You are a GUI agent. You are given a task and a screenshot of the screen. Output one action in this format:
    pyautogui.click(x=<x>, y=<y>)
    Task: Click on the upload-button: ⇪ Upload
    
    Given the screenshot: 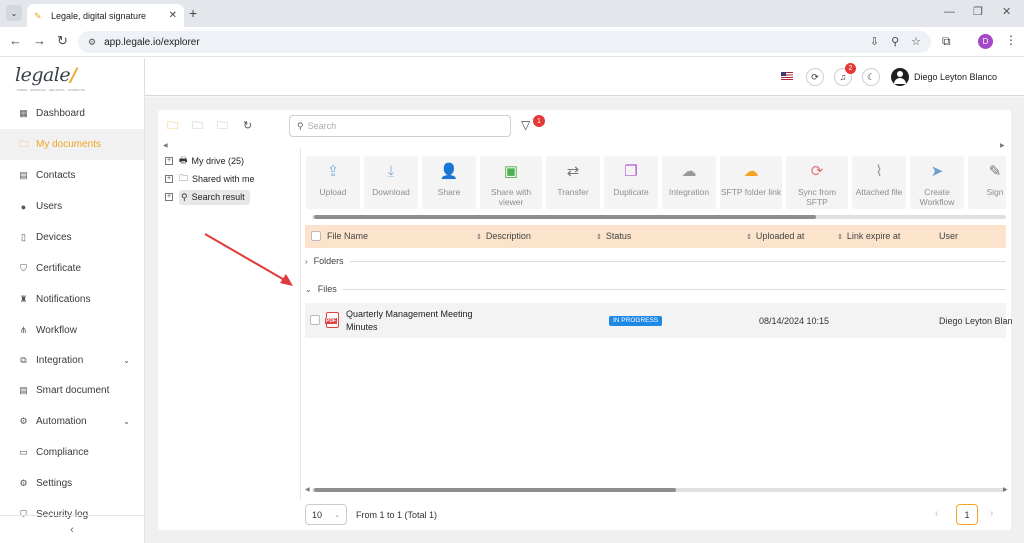 What is the action you would take?
    pyautogui.click(x=333, y=182)
    